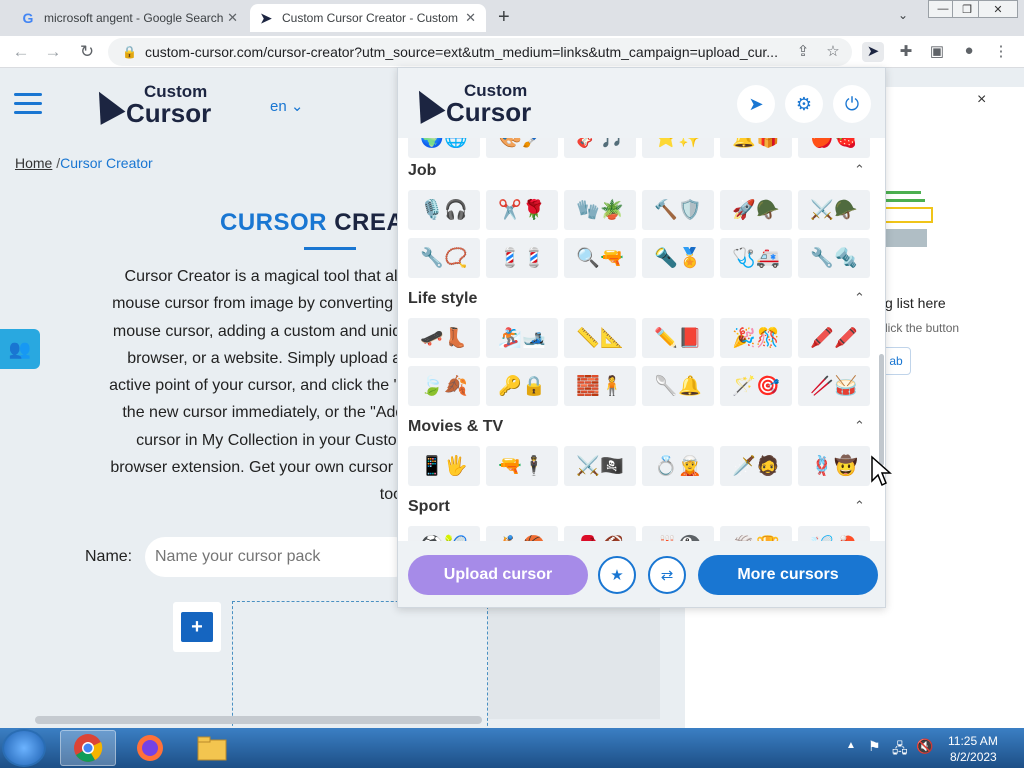 The image size is (1024, 768). Describe the element at coordinates (148, 104) in the screenshot. I see `site-logo: Custom Cursor` at that location.